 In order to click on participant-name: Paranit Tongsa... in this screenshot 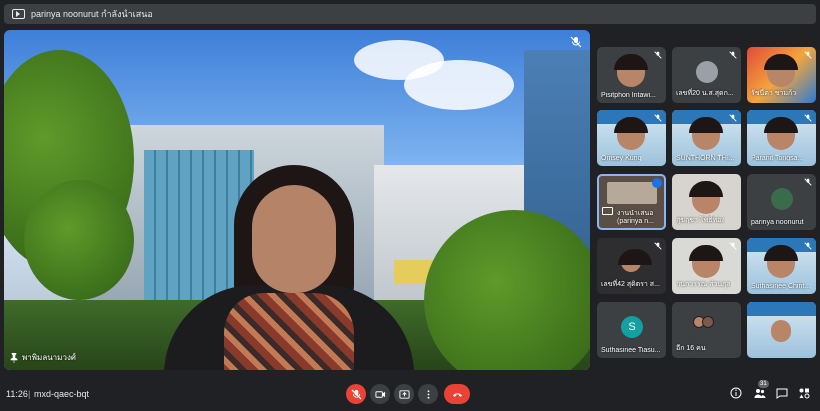, I will do `click(777, 158)`.